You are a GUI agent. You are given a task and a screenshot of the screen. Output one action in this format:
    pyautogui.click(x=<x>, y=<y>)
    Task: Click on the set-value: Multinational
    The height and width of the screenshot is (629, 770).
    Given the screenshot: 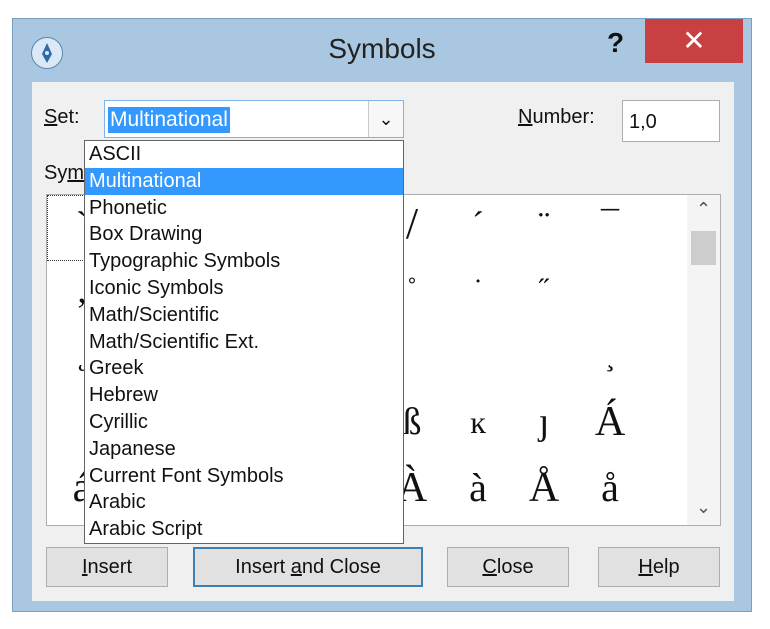 What is the action you would take?
    pyautogui.click(x=169, y=120)
    